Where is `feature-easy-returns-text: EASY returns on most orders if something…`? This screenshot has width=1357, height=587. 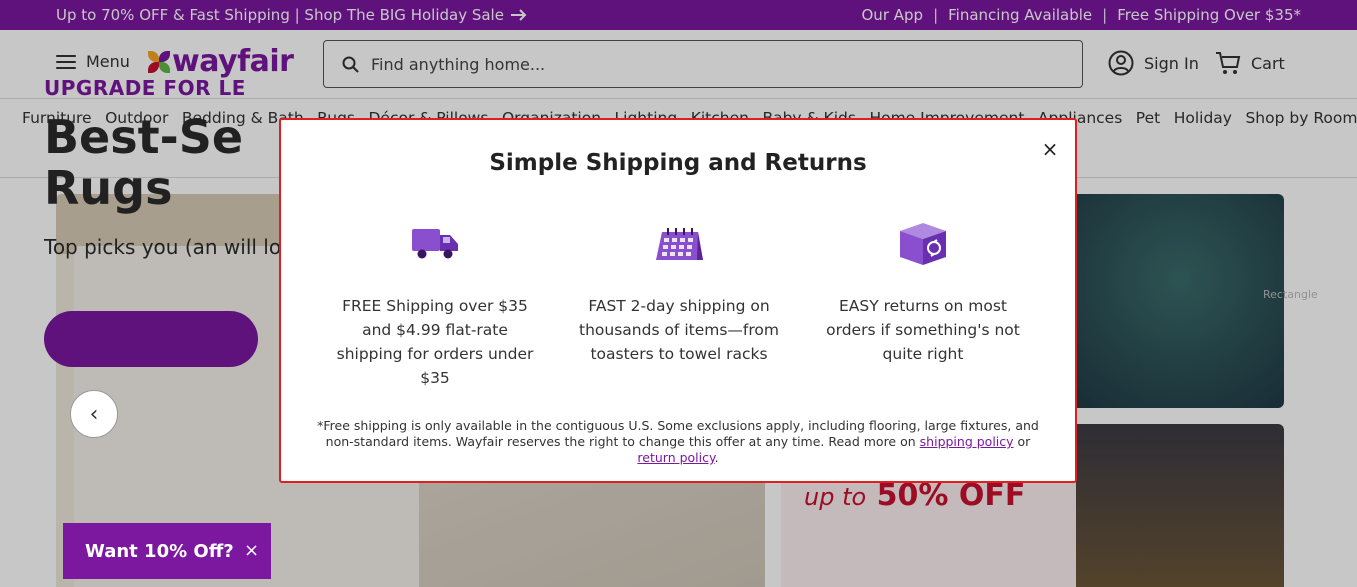
feature-easy-returns-text: EASY returns on most orders if something… is located at coordinates (923, 330).